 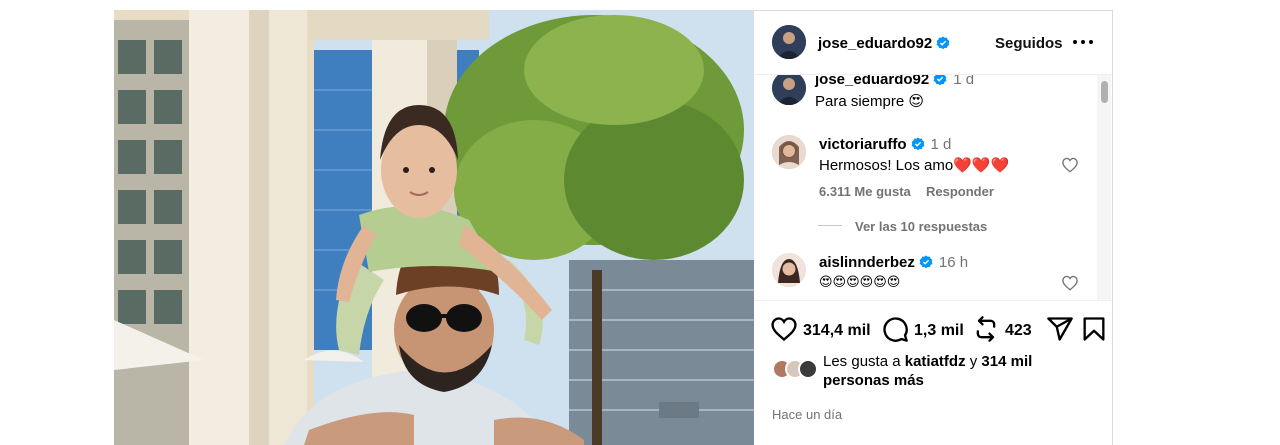 What do you see at coordinates (914, 165) in the screenshot?
I see `comment-text: Hermosos! Los amo❤️❤️❤️` at bounding box center [914, 165].